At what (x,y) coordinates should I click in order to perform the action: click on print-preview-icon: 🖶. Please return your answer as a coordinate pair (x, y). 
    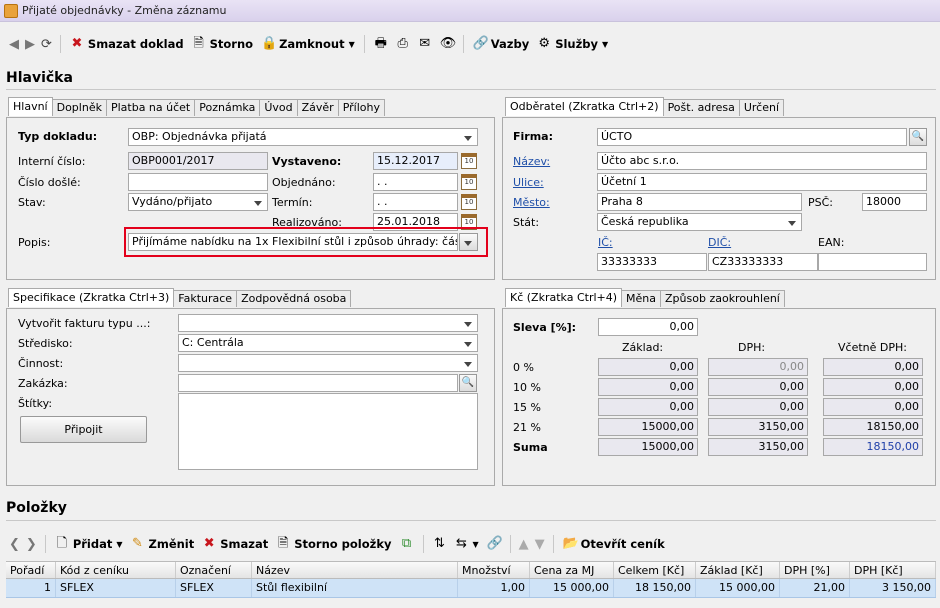
    Looking at the image, I should click on (381, 44).